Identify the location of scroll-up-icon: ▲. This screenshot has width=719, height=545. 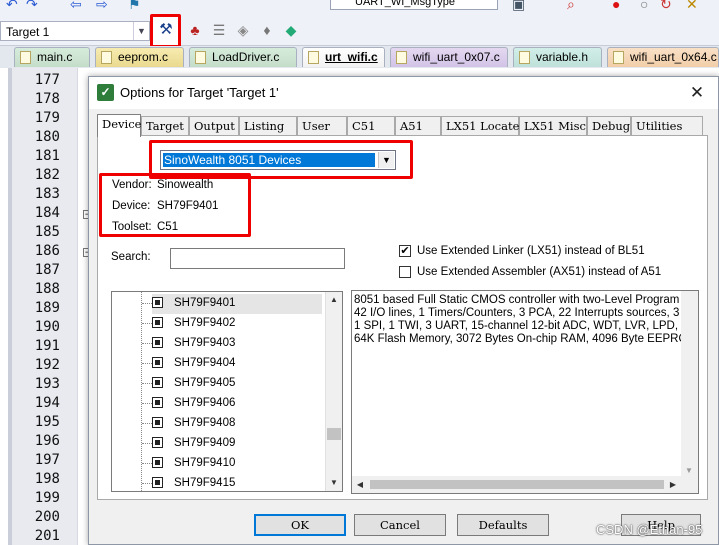
(334, 300).